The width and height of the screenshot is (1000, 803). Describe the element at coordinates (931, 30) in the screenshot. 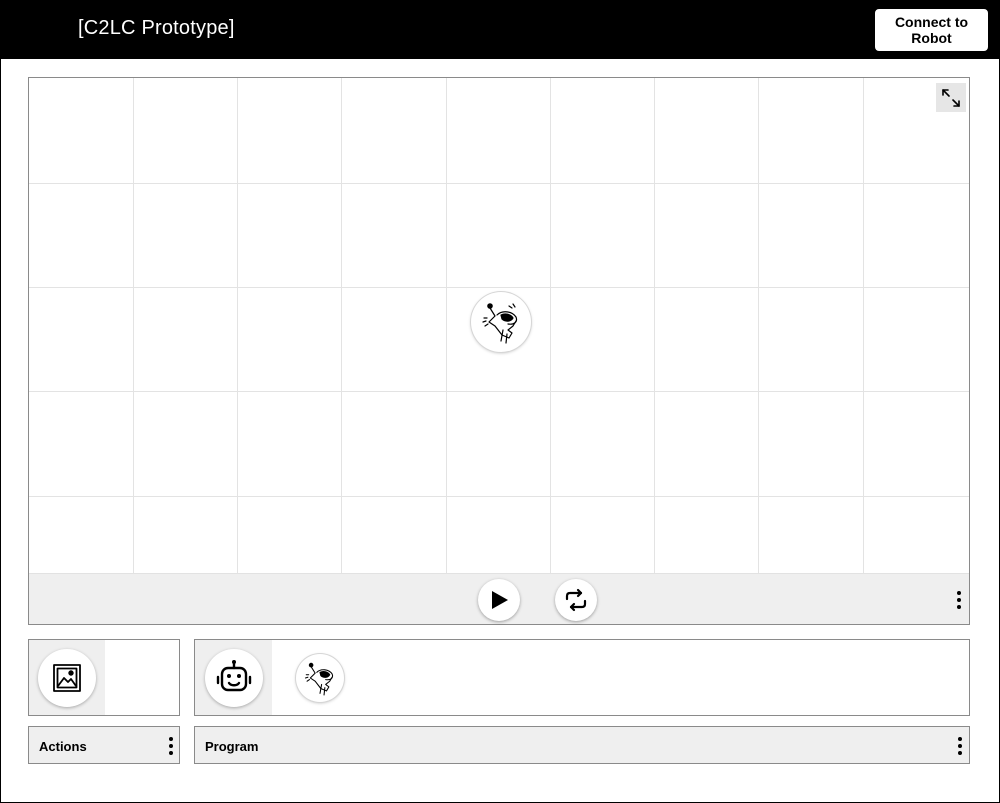

I see `connect-to-robot-button: Connect to Robot` at that location.